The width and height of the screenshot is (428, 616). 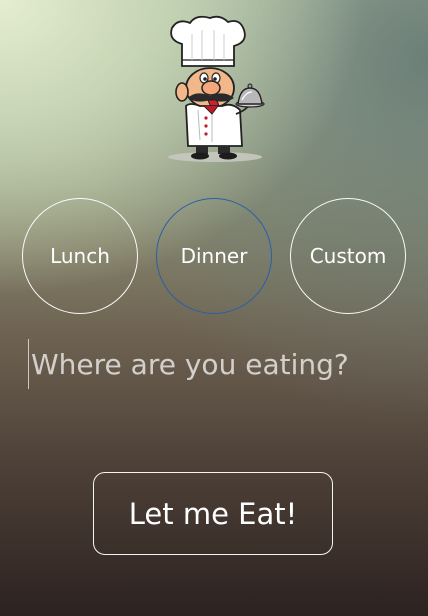 I want to click on let-me-eat-button: Let me Eat!, so click(x=213, y=513).